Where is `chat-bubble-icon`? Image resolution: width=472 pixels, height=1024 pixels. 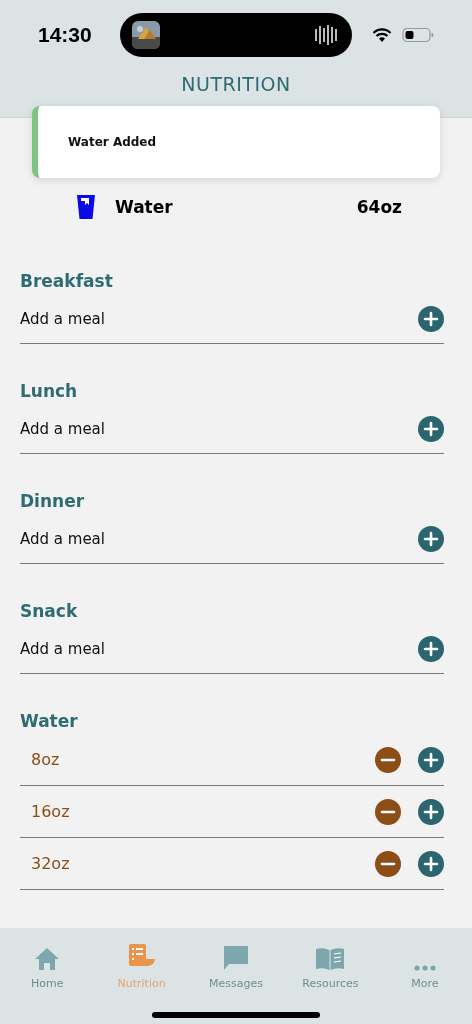
chat-bubble-icon is located at coordinates (236, 958).